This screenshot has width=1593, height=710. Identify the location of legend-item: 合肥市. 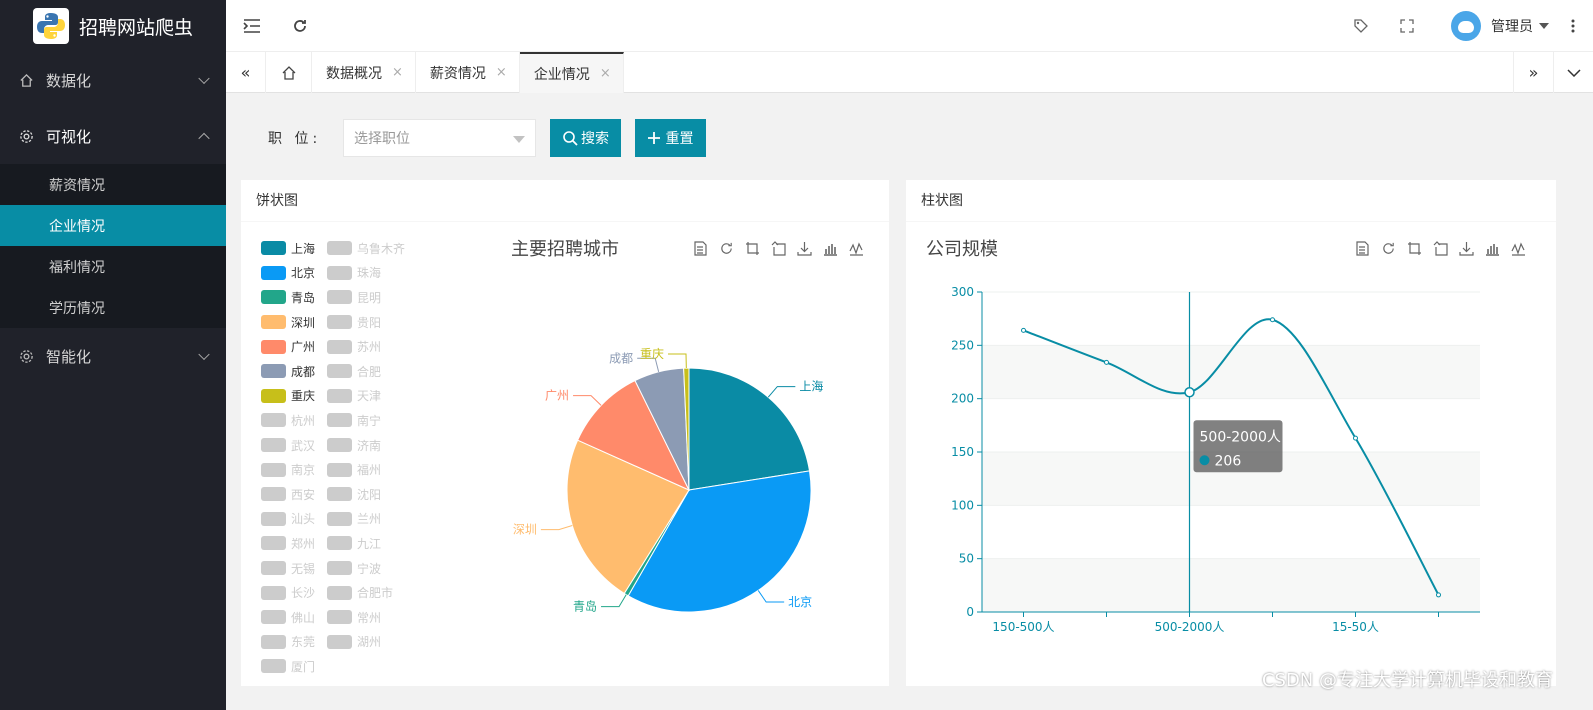
(372, 592).